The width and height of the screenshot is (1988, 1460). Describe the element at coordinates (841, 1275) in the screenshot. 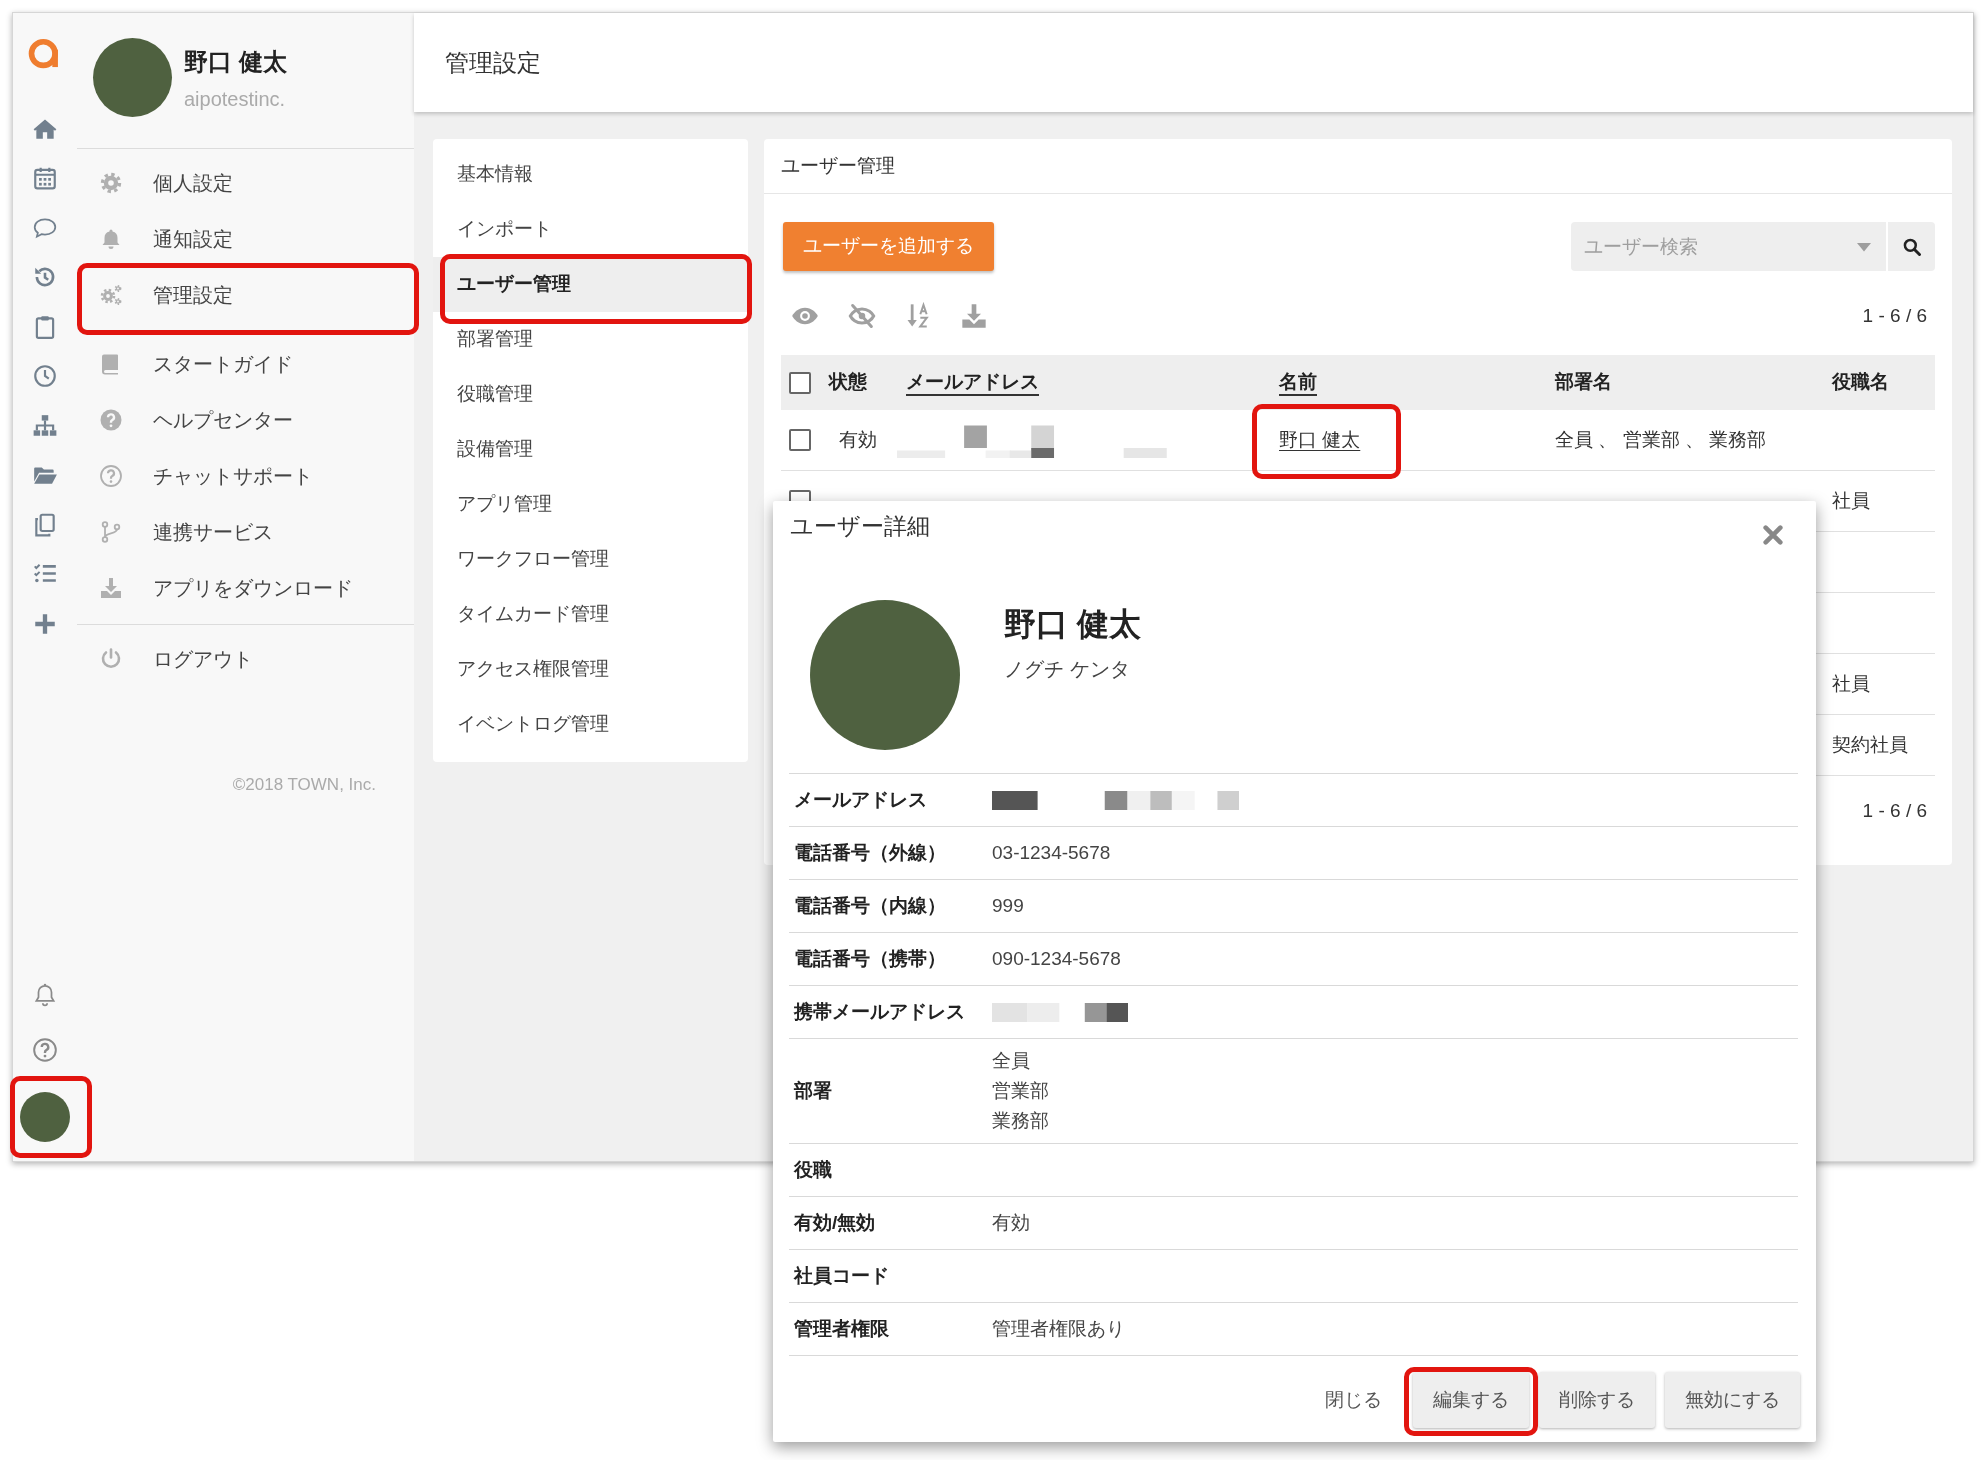

I see `field-label: 社員コード` at that location.